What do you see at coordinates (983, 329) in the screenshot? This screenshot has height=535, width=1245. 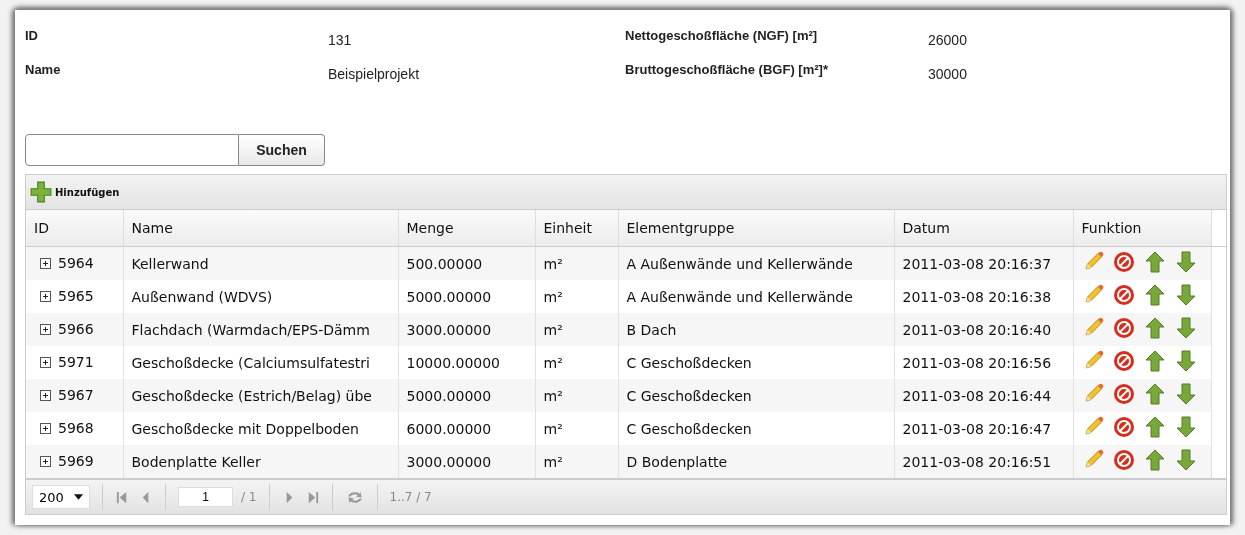 I see `table-cell: 2011-03-08 20:16:40` at bounding box center [983, 329].